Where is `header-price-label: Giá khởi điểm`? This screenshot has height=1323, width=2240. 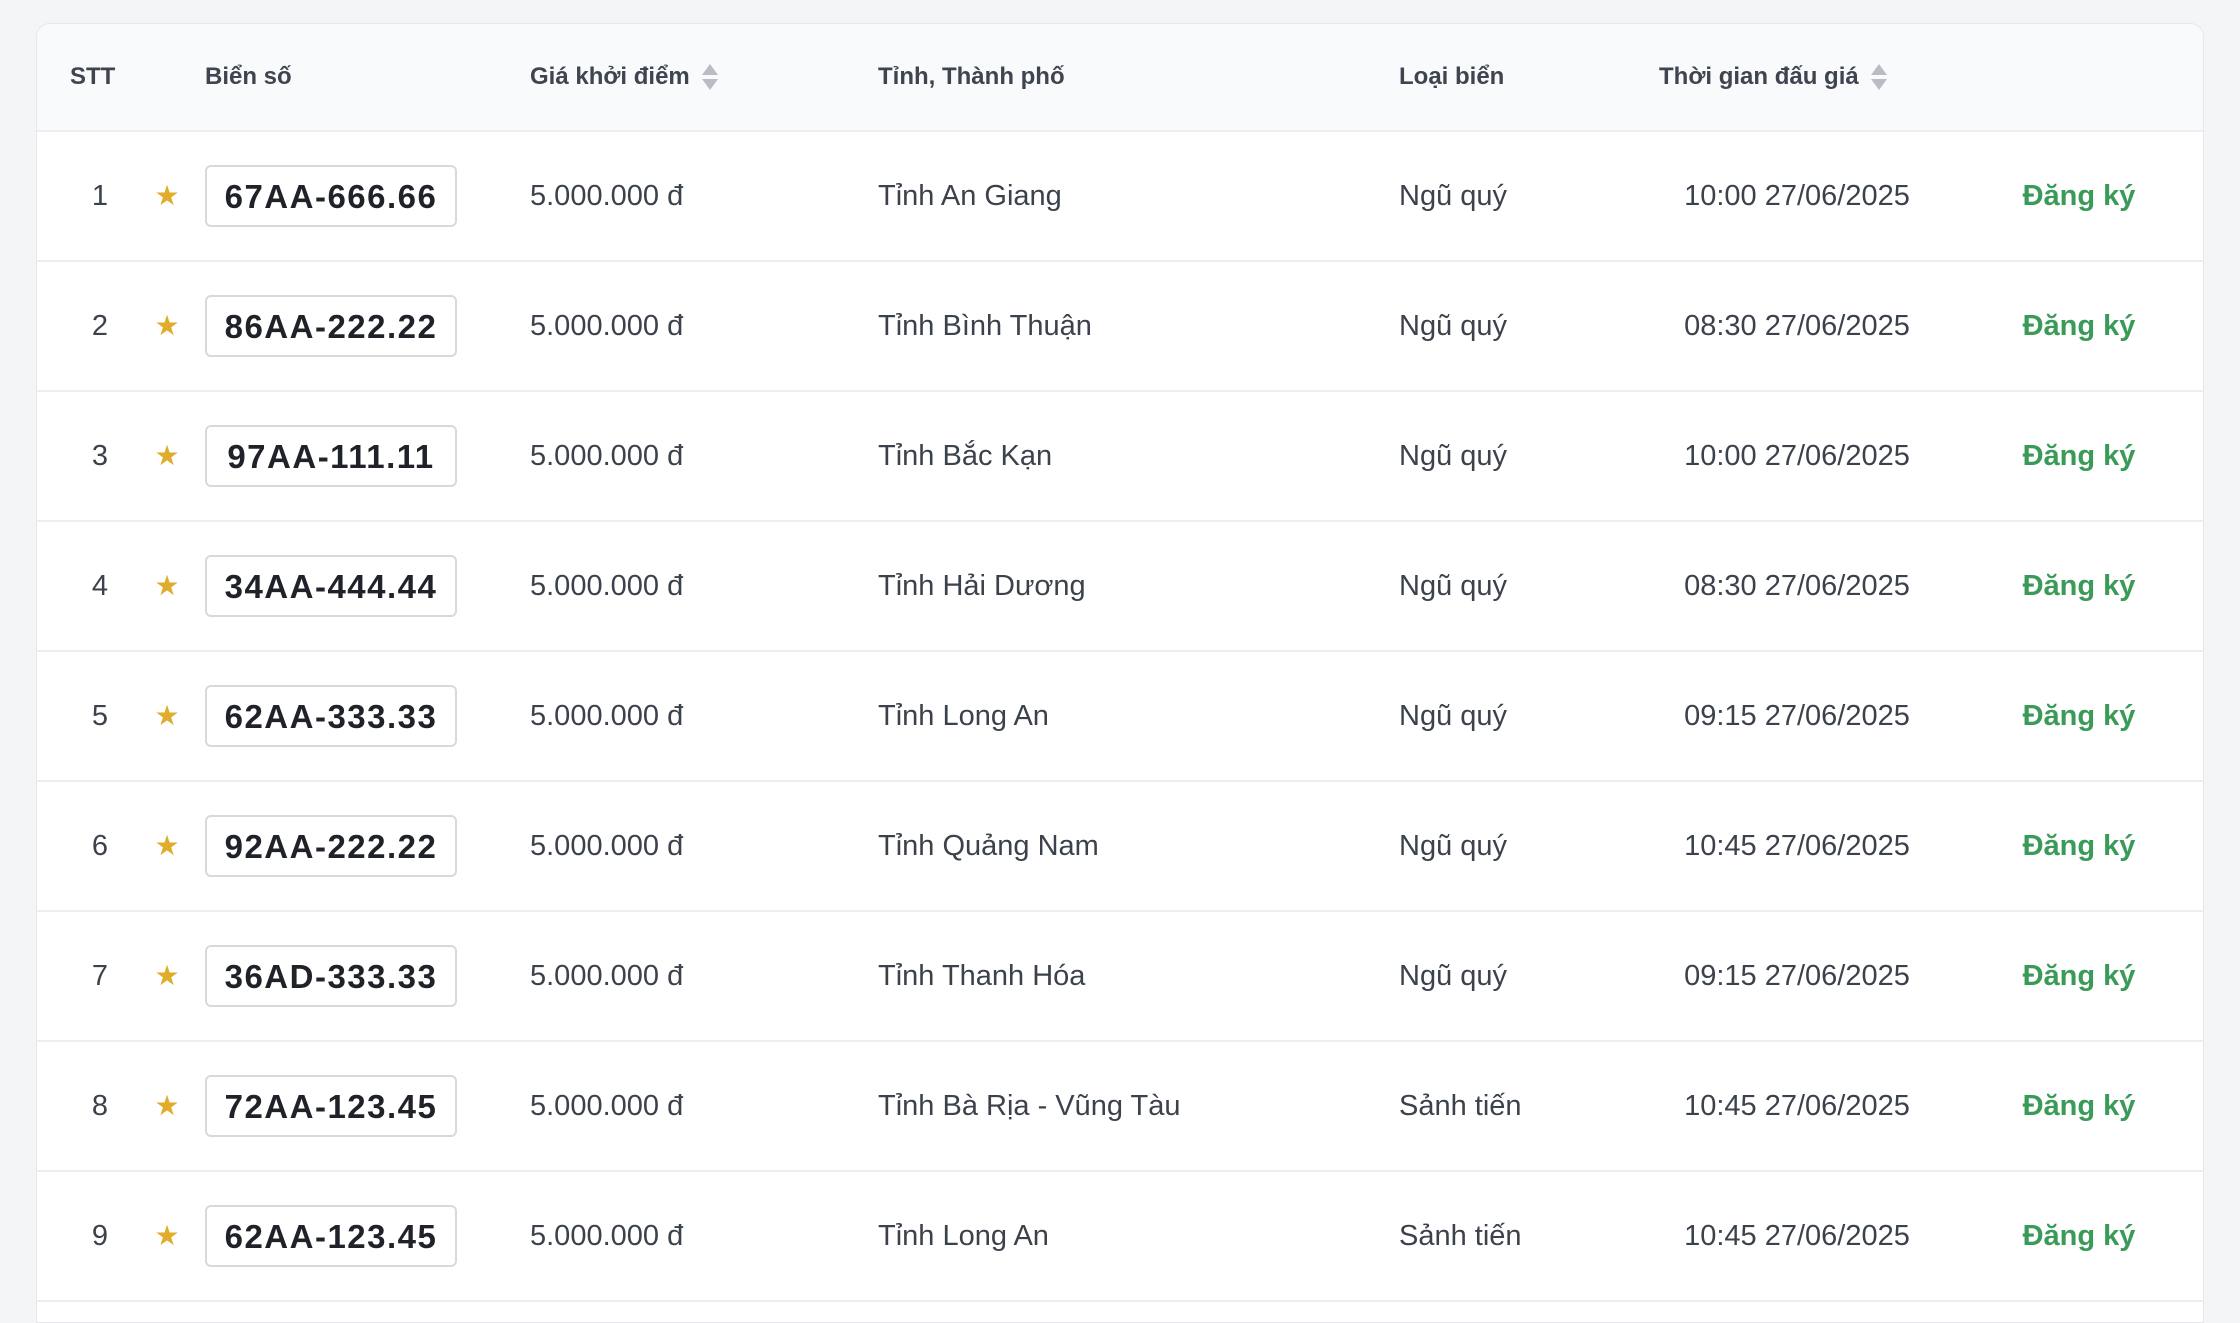 header-price-label: Giá khởi điểm is located at coordinates (610, 76).